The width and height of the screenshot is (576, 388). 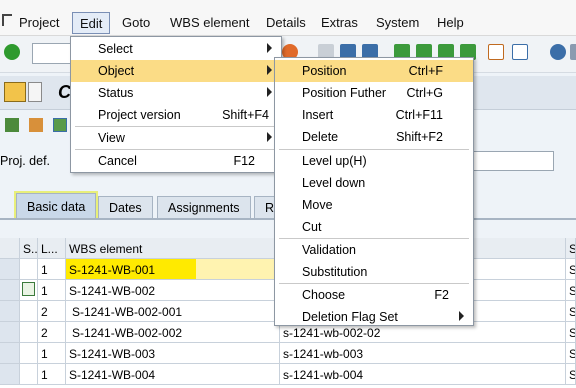 What do you see at coordinates (125, 207) in the screenshot?
I see `tab-dates: Dates` at bounding box center [125, 207].